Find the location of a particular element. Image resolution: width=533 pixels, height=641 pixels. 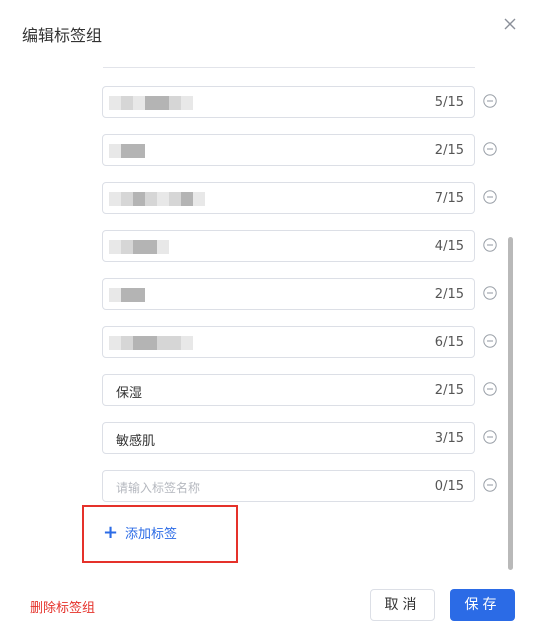

close-icon is located at coordinates (510, 24).